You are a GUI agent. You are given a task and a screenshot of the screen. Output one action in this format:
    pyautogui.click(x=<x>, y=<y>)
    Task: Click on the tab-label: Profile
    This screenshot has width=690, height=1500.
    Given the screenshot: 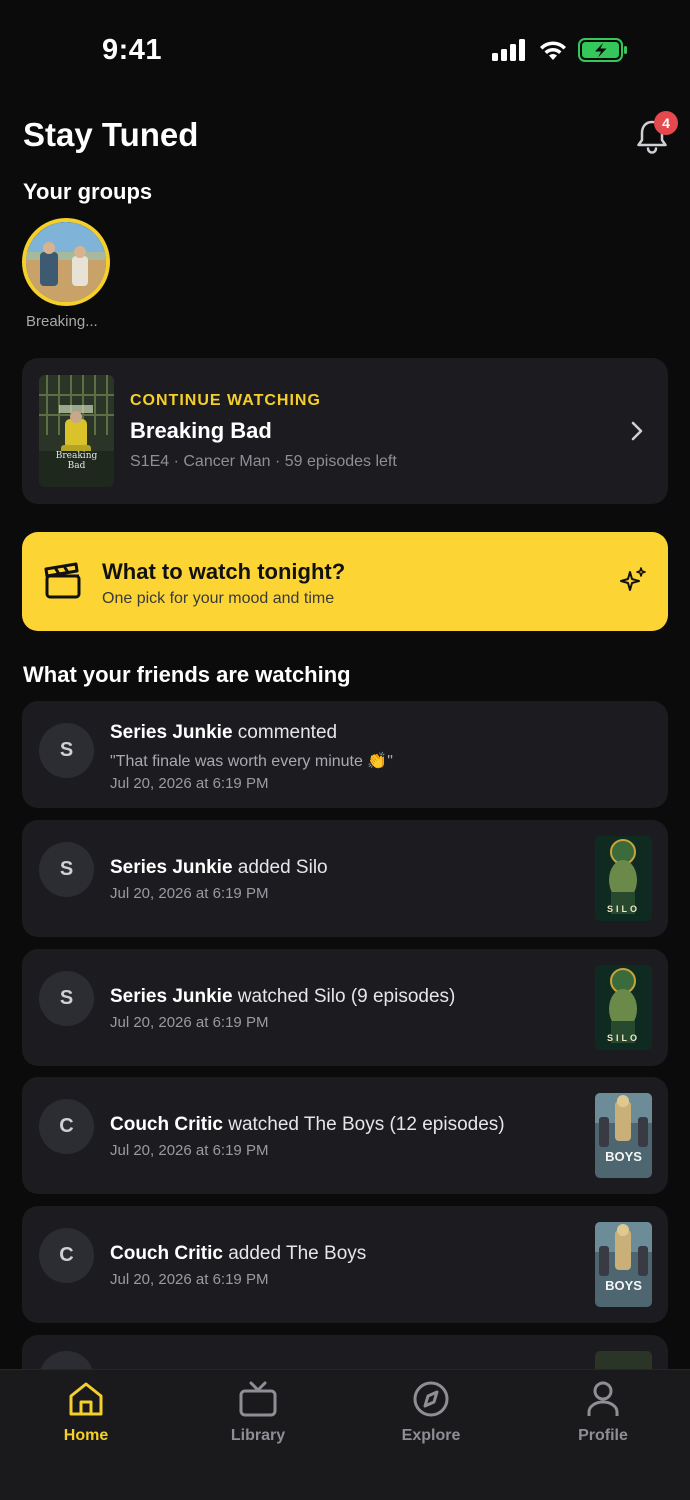 What is the action you would take?
    pyautogui.click(x=603, y=1435)
    